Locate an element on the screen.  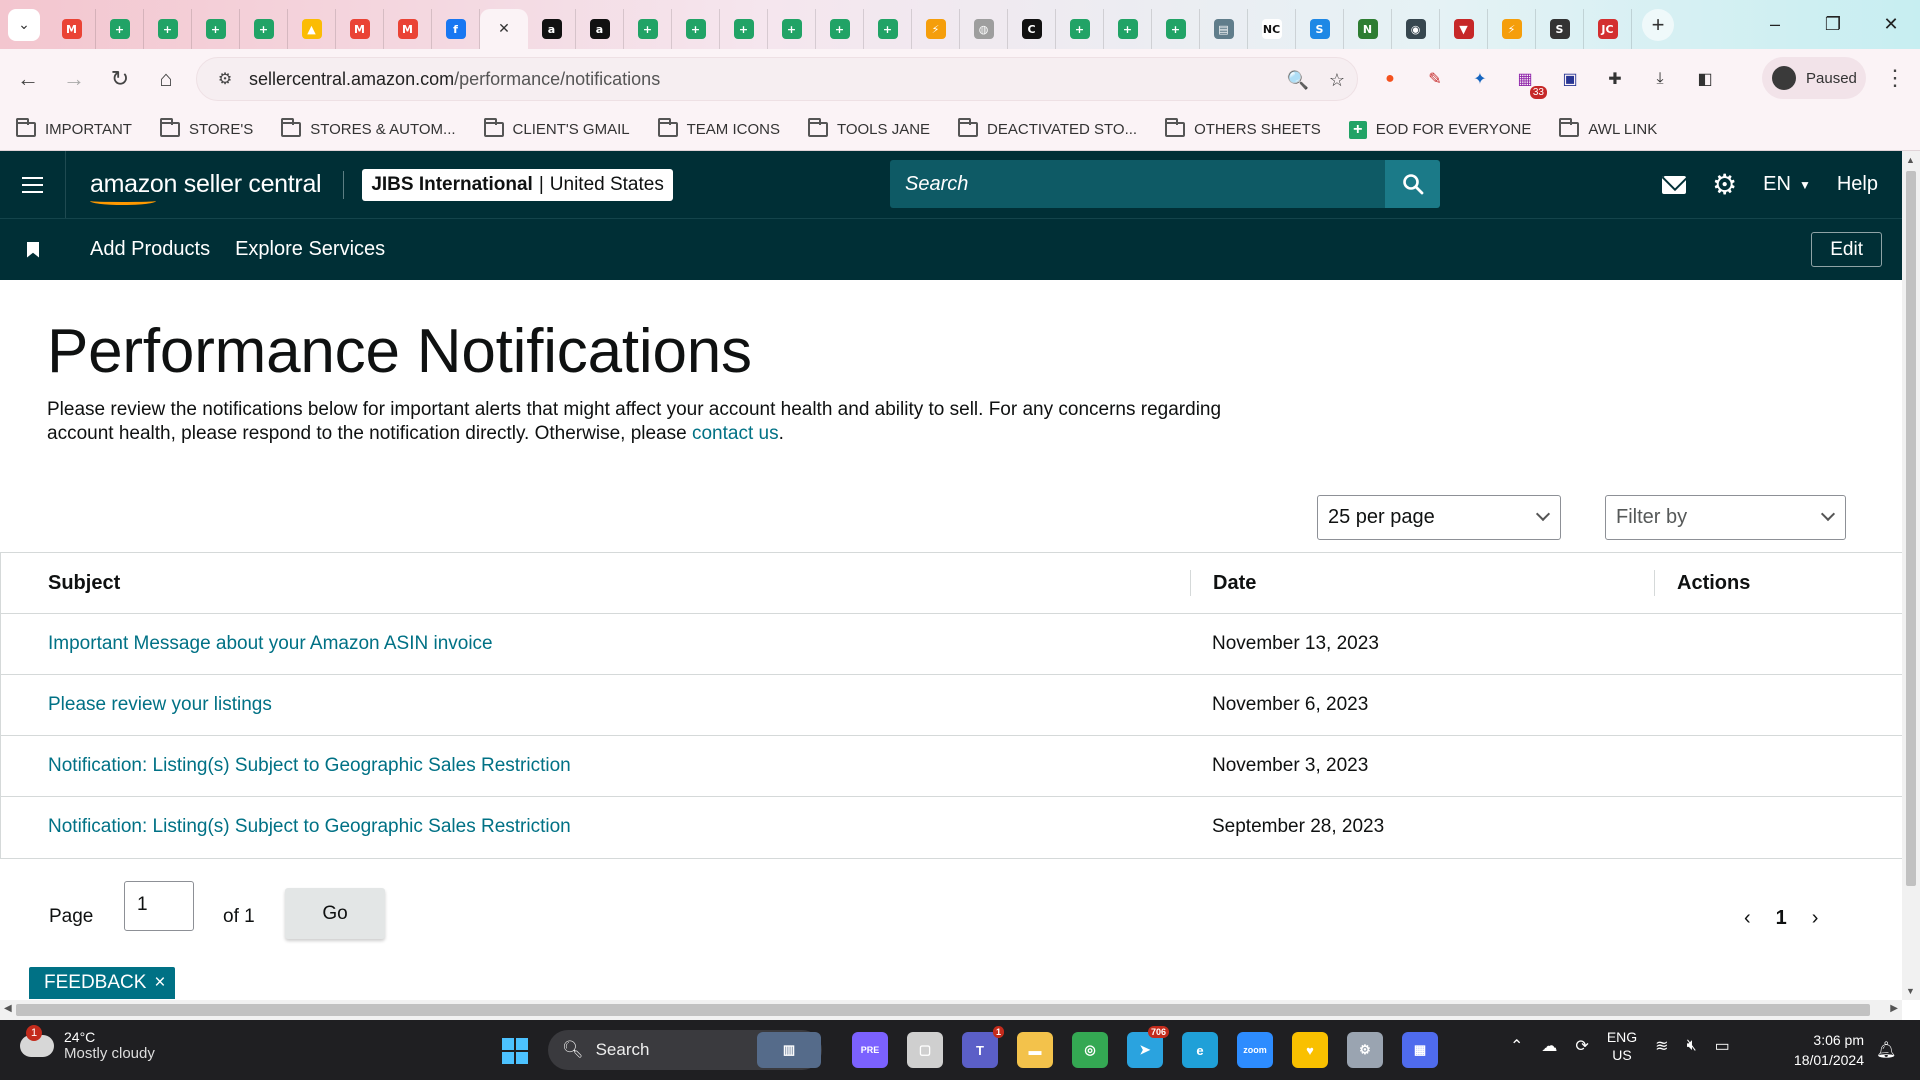
notification-subject-link: Please review your listings is located at coordinates (160, 705).